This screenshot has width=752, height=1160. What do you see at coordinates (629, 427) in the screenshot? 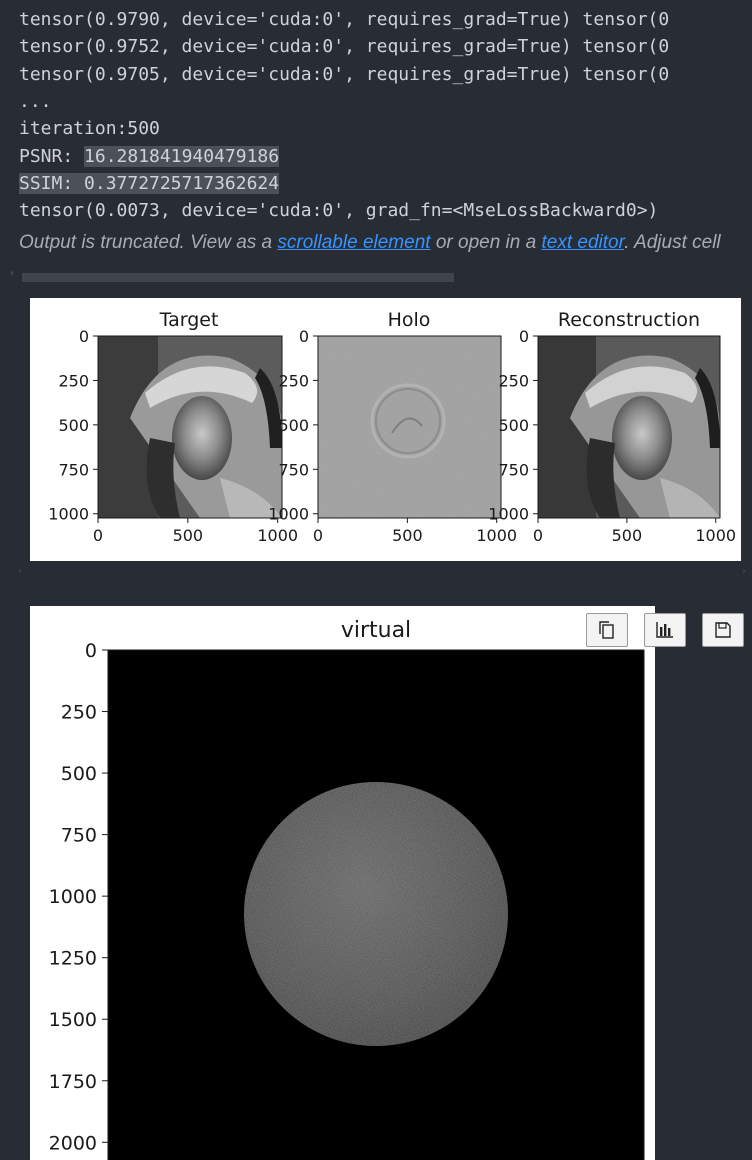
I see `reconstruction-image` at bounding box center [629, 427].